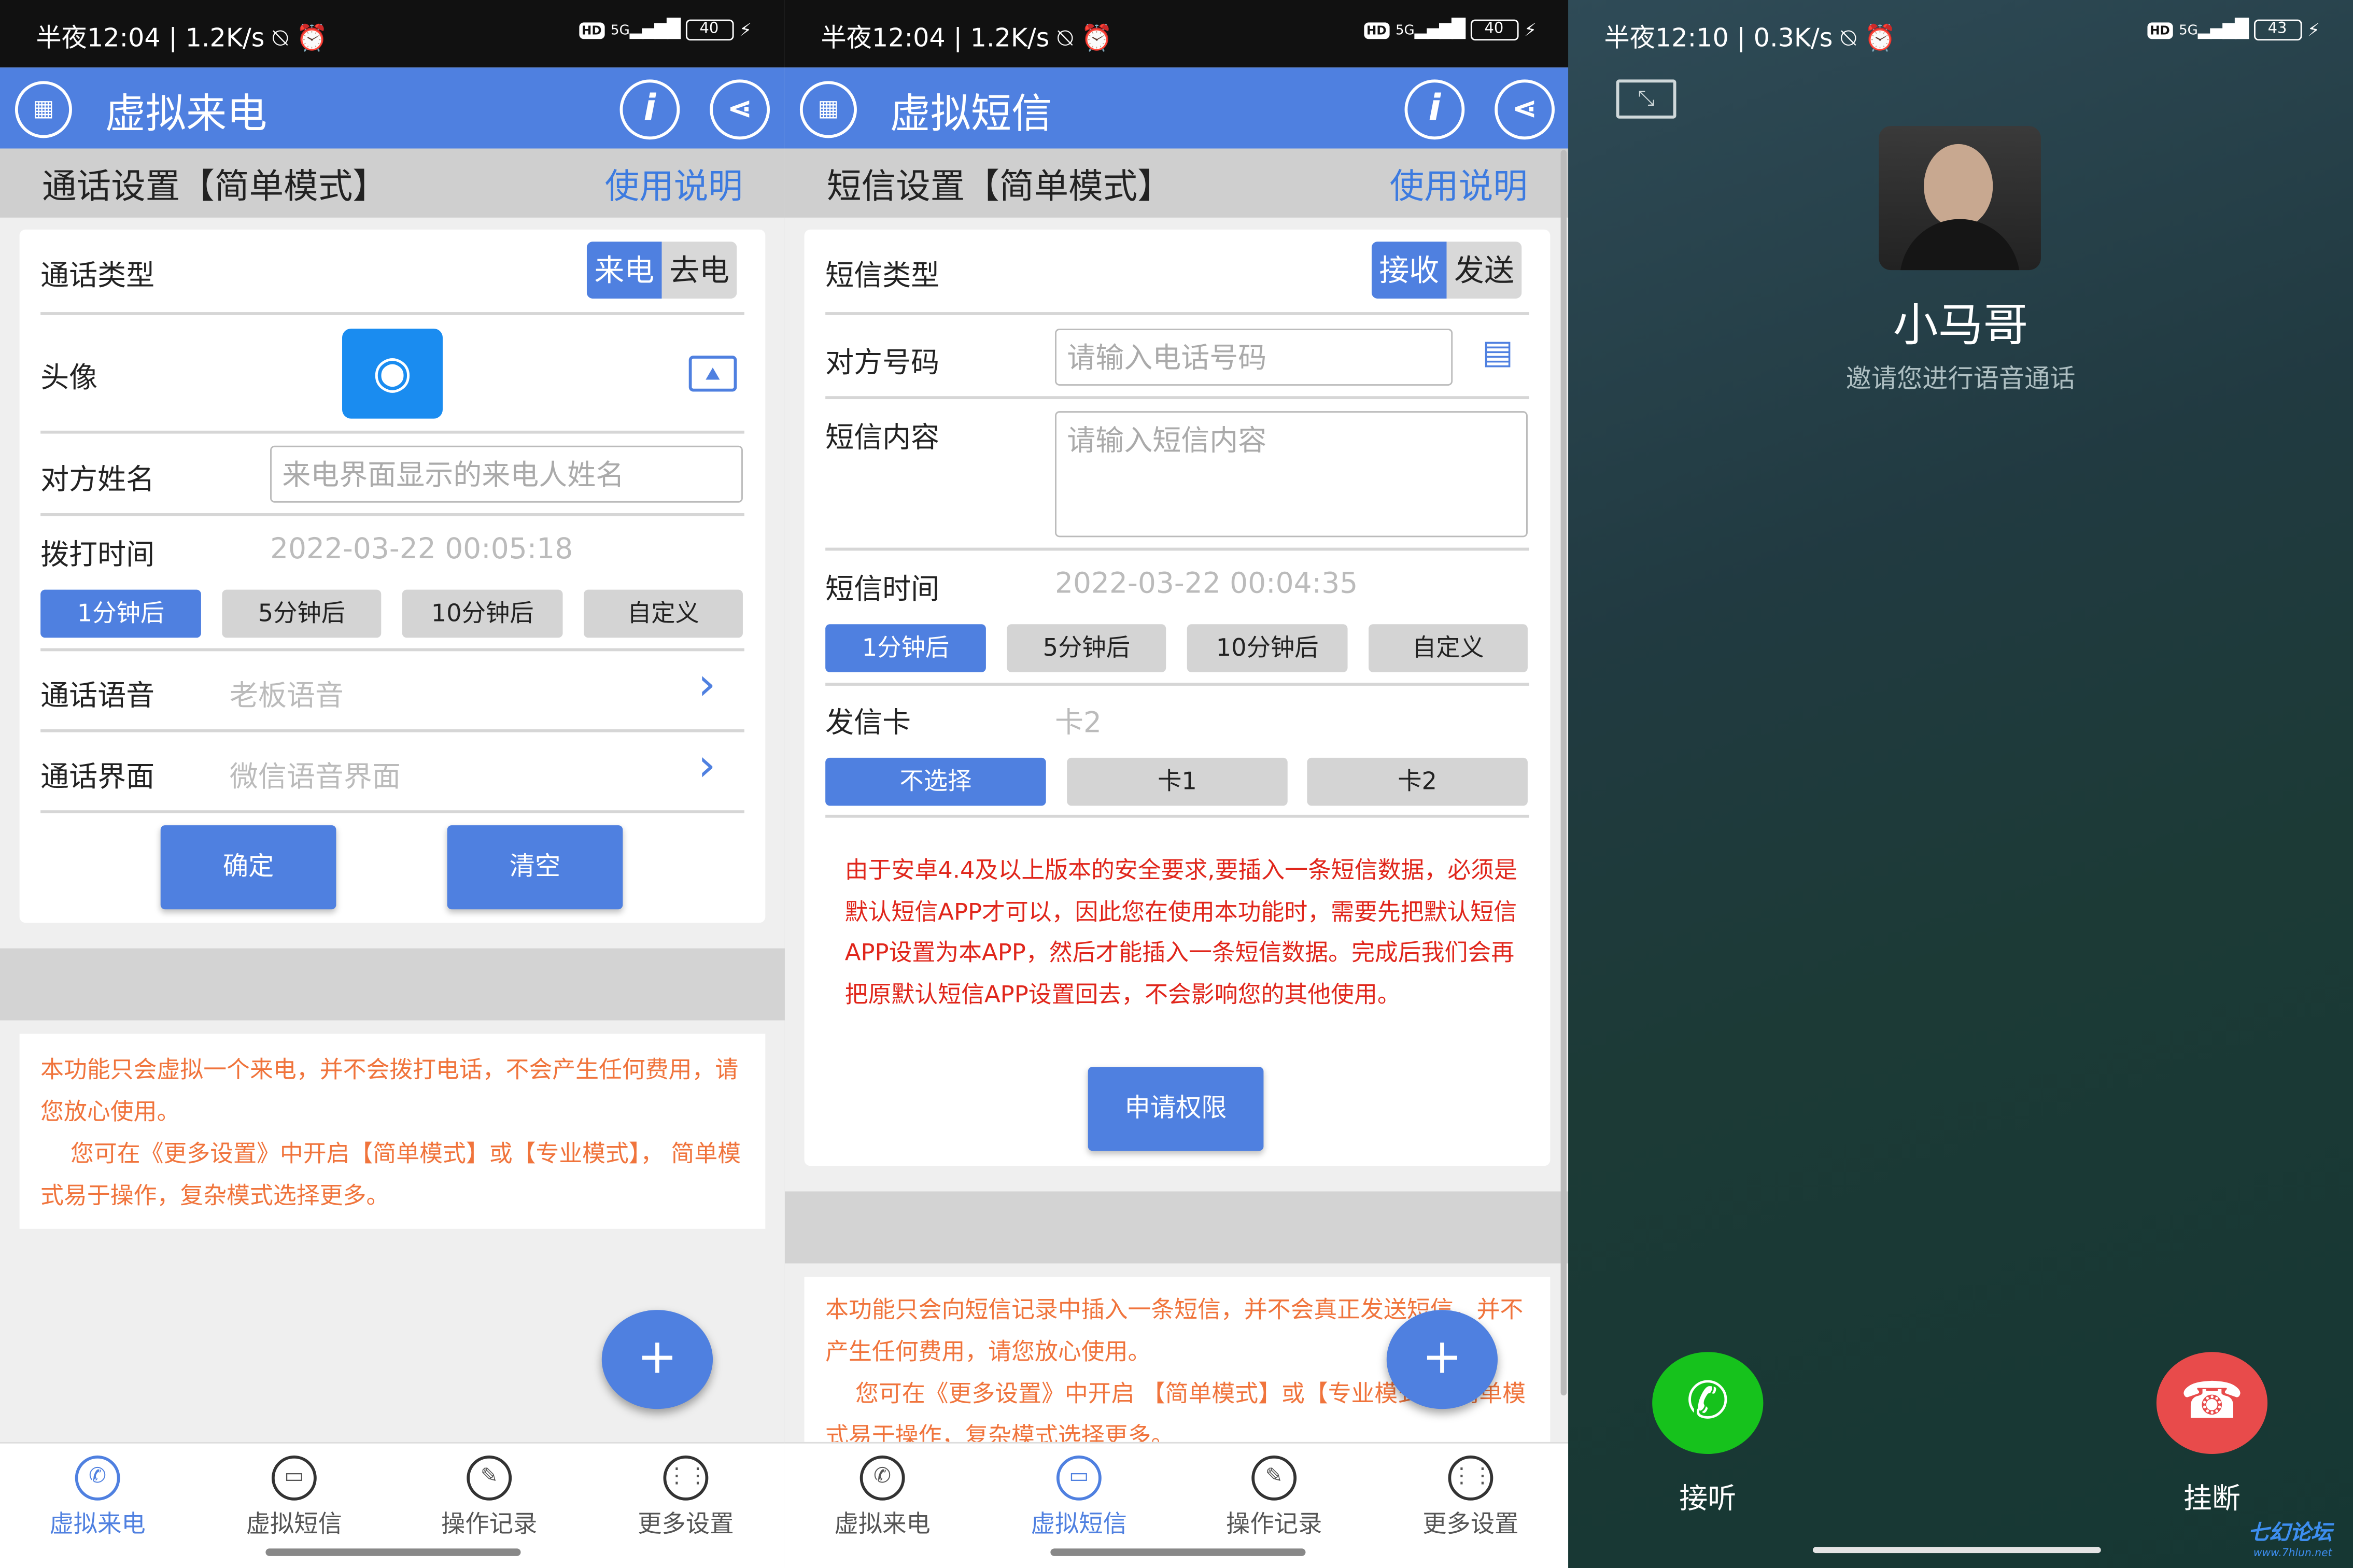 Image resolution: width=2353 pixels, height=1568 pixels. What do you see at coordinates (535, 867) in the screenshot?
I see `clear-button: 清空` at bounding box center [535, 867].